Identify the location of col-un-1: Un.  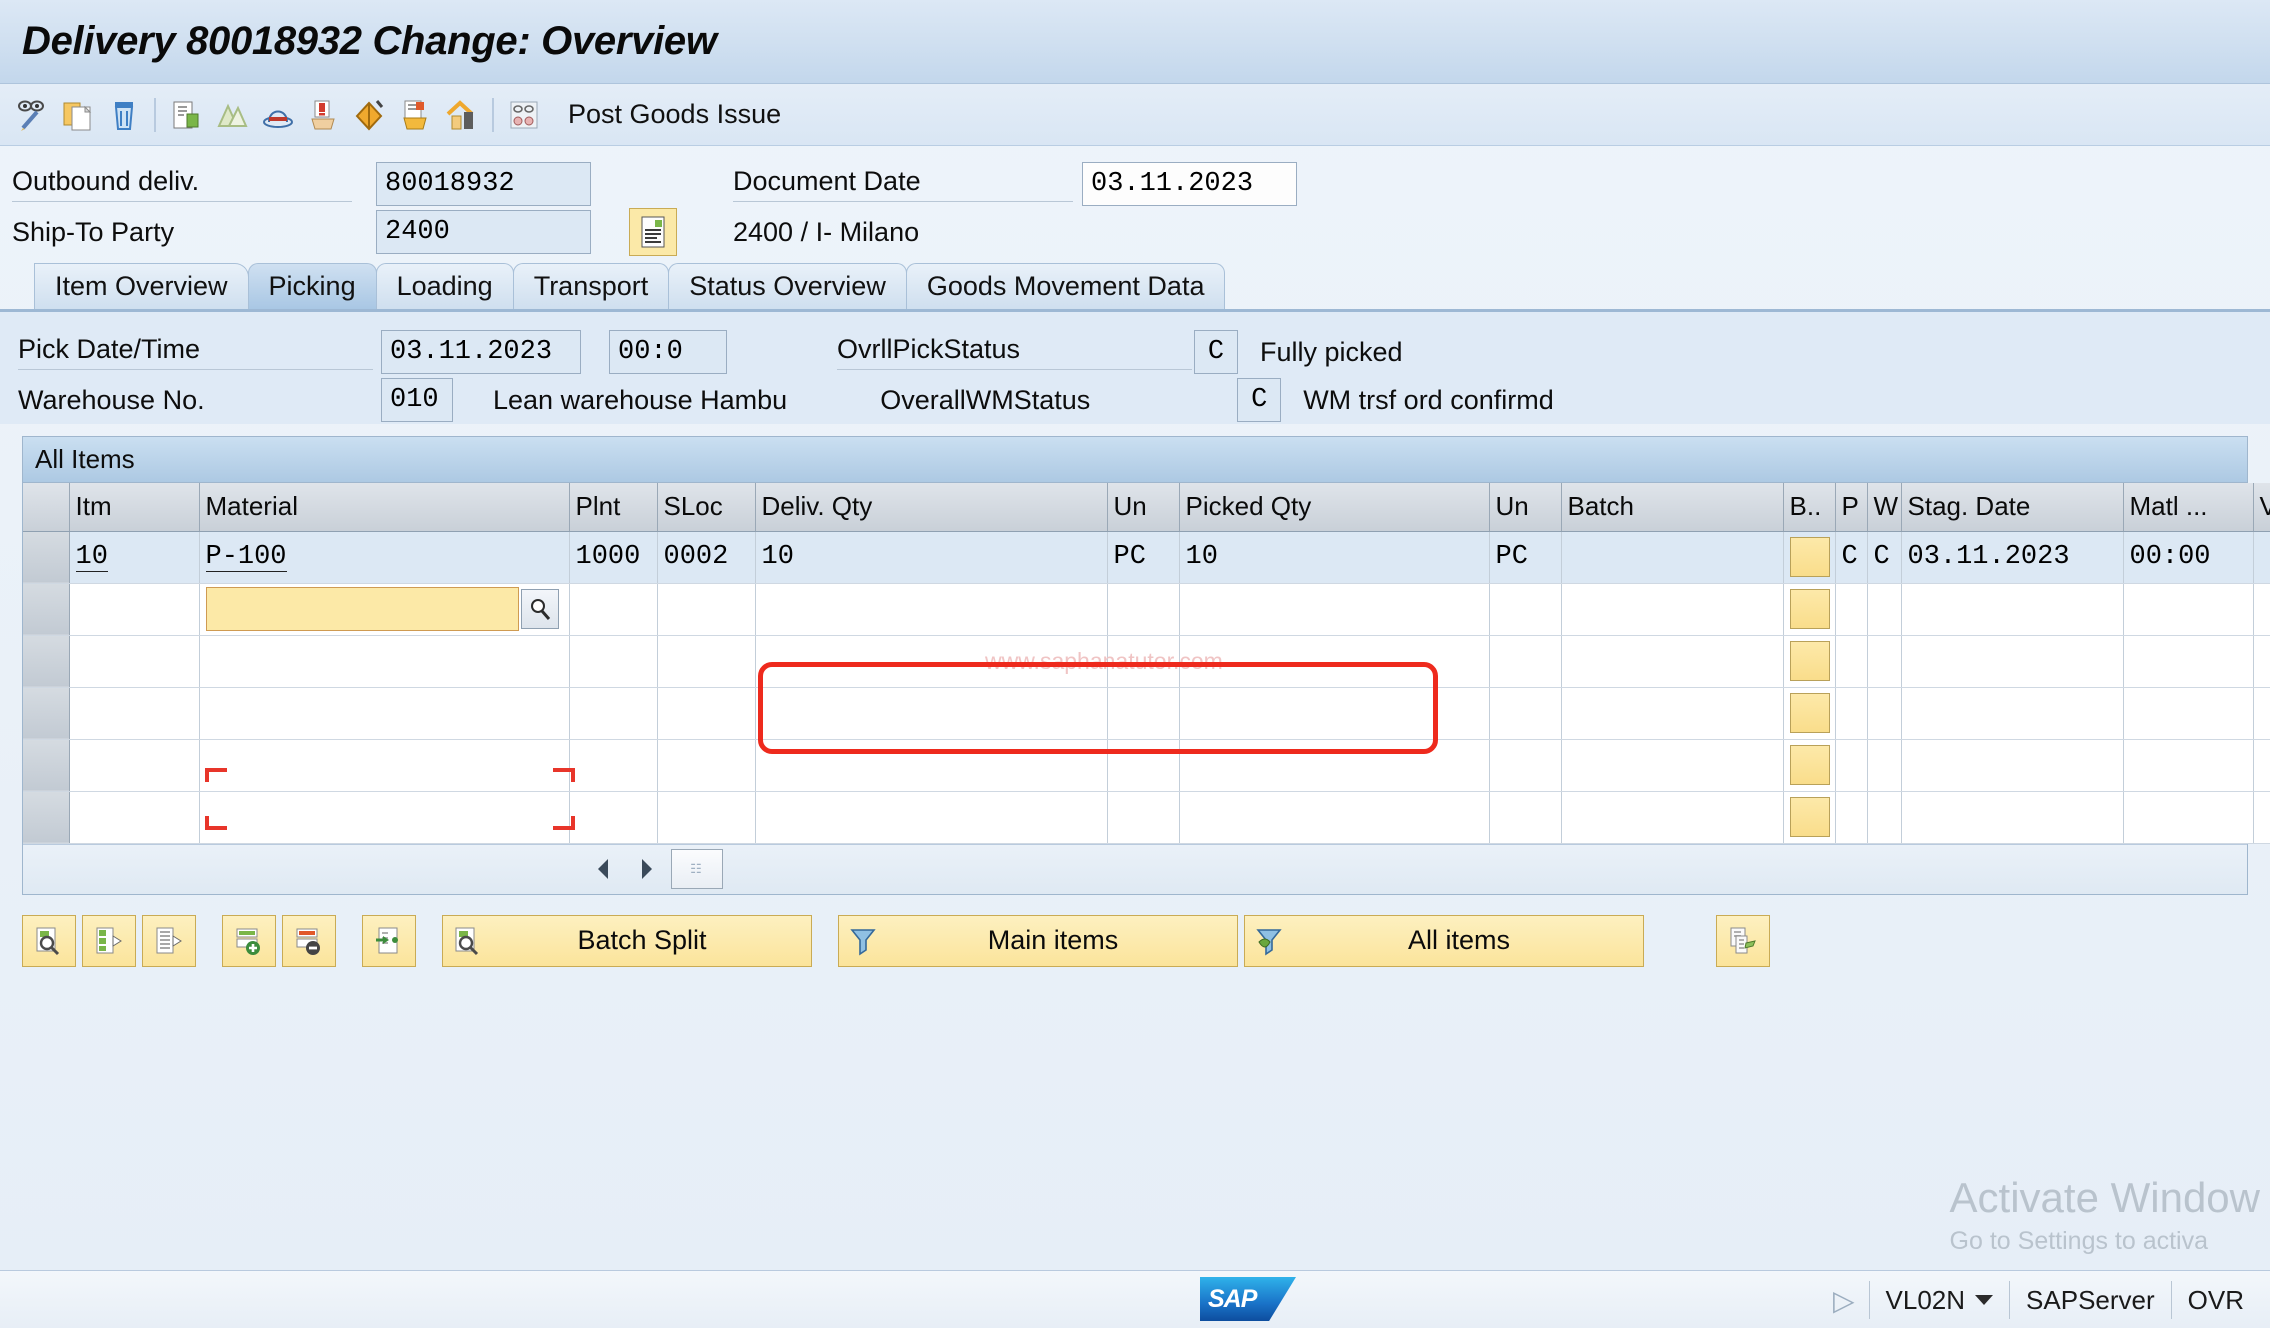
(1143, 507).